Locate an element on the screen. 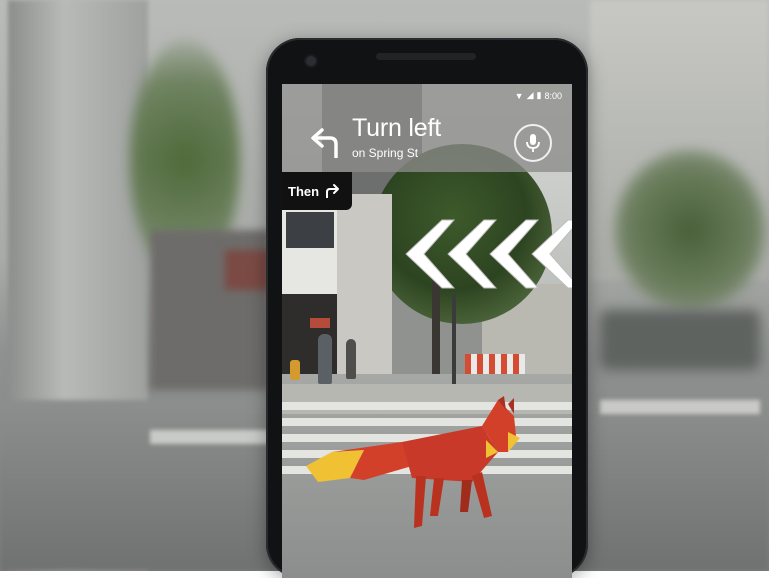 This screenshot has height=578, width=769. camera-store-sign is located at coordinates (320, 323).